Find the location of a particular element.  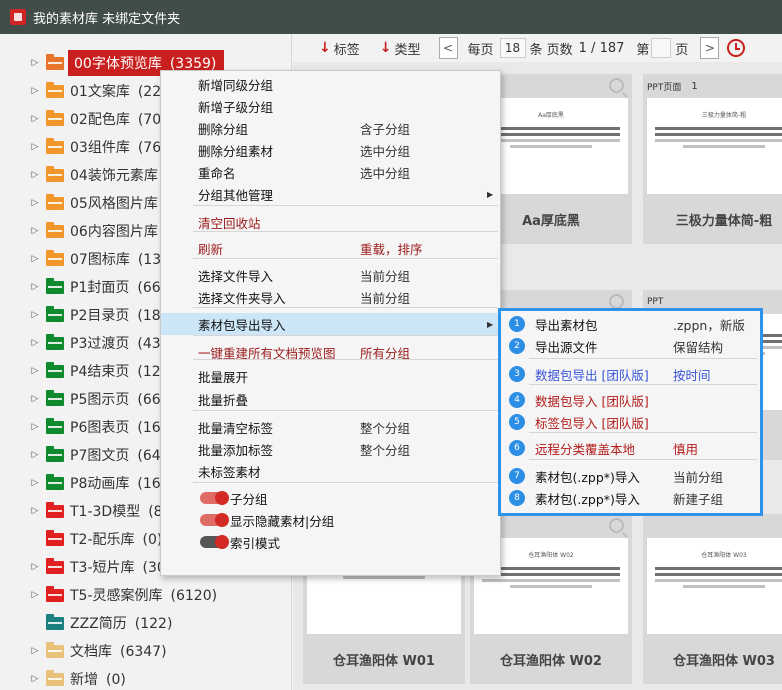

sidebar-item-label: T5-灵感案例库 is located at coordinates (116, 596).